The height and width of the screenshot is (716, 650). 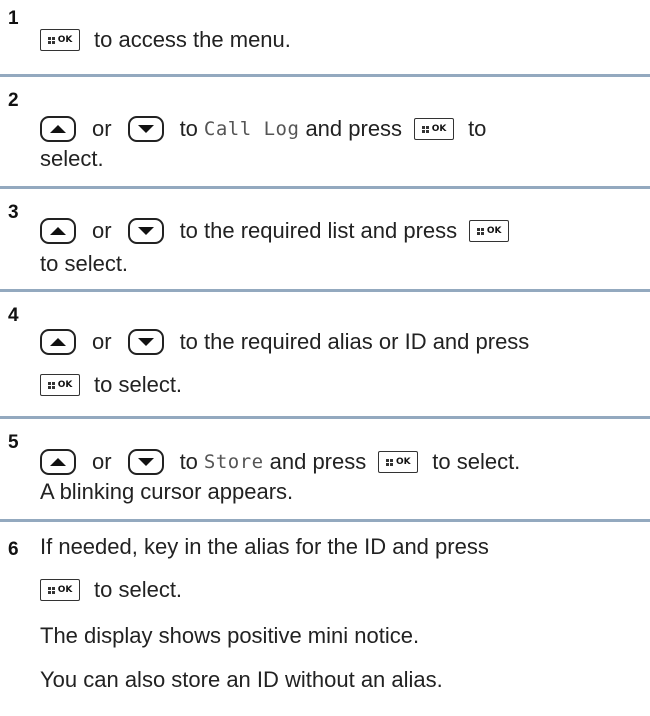 I want to click on step-6-line-3: The display shows positive mini notice., so click(x=229, y=636).